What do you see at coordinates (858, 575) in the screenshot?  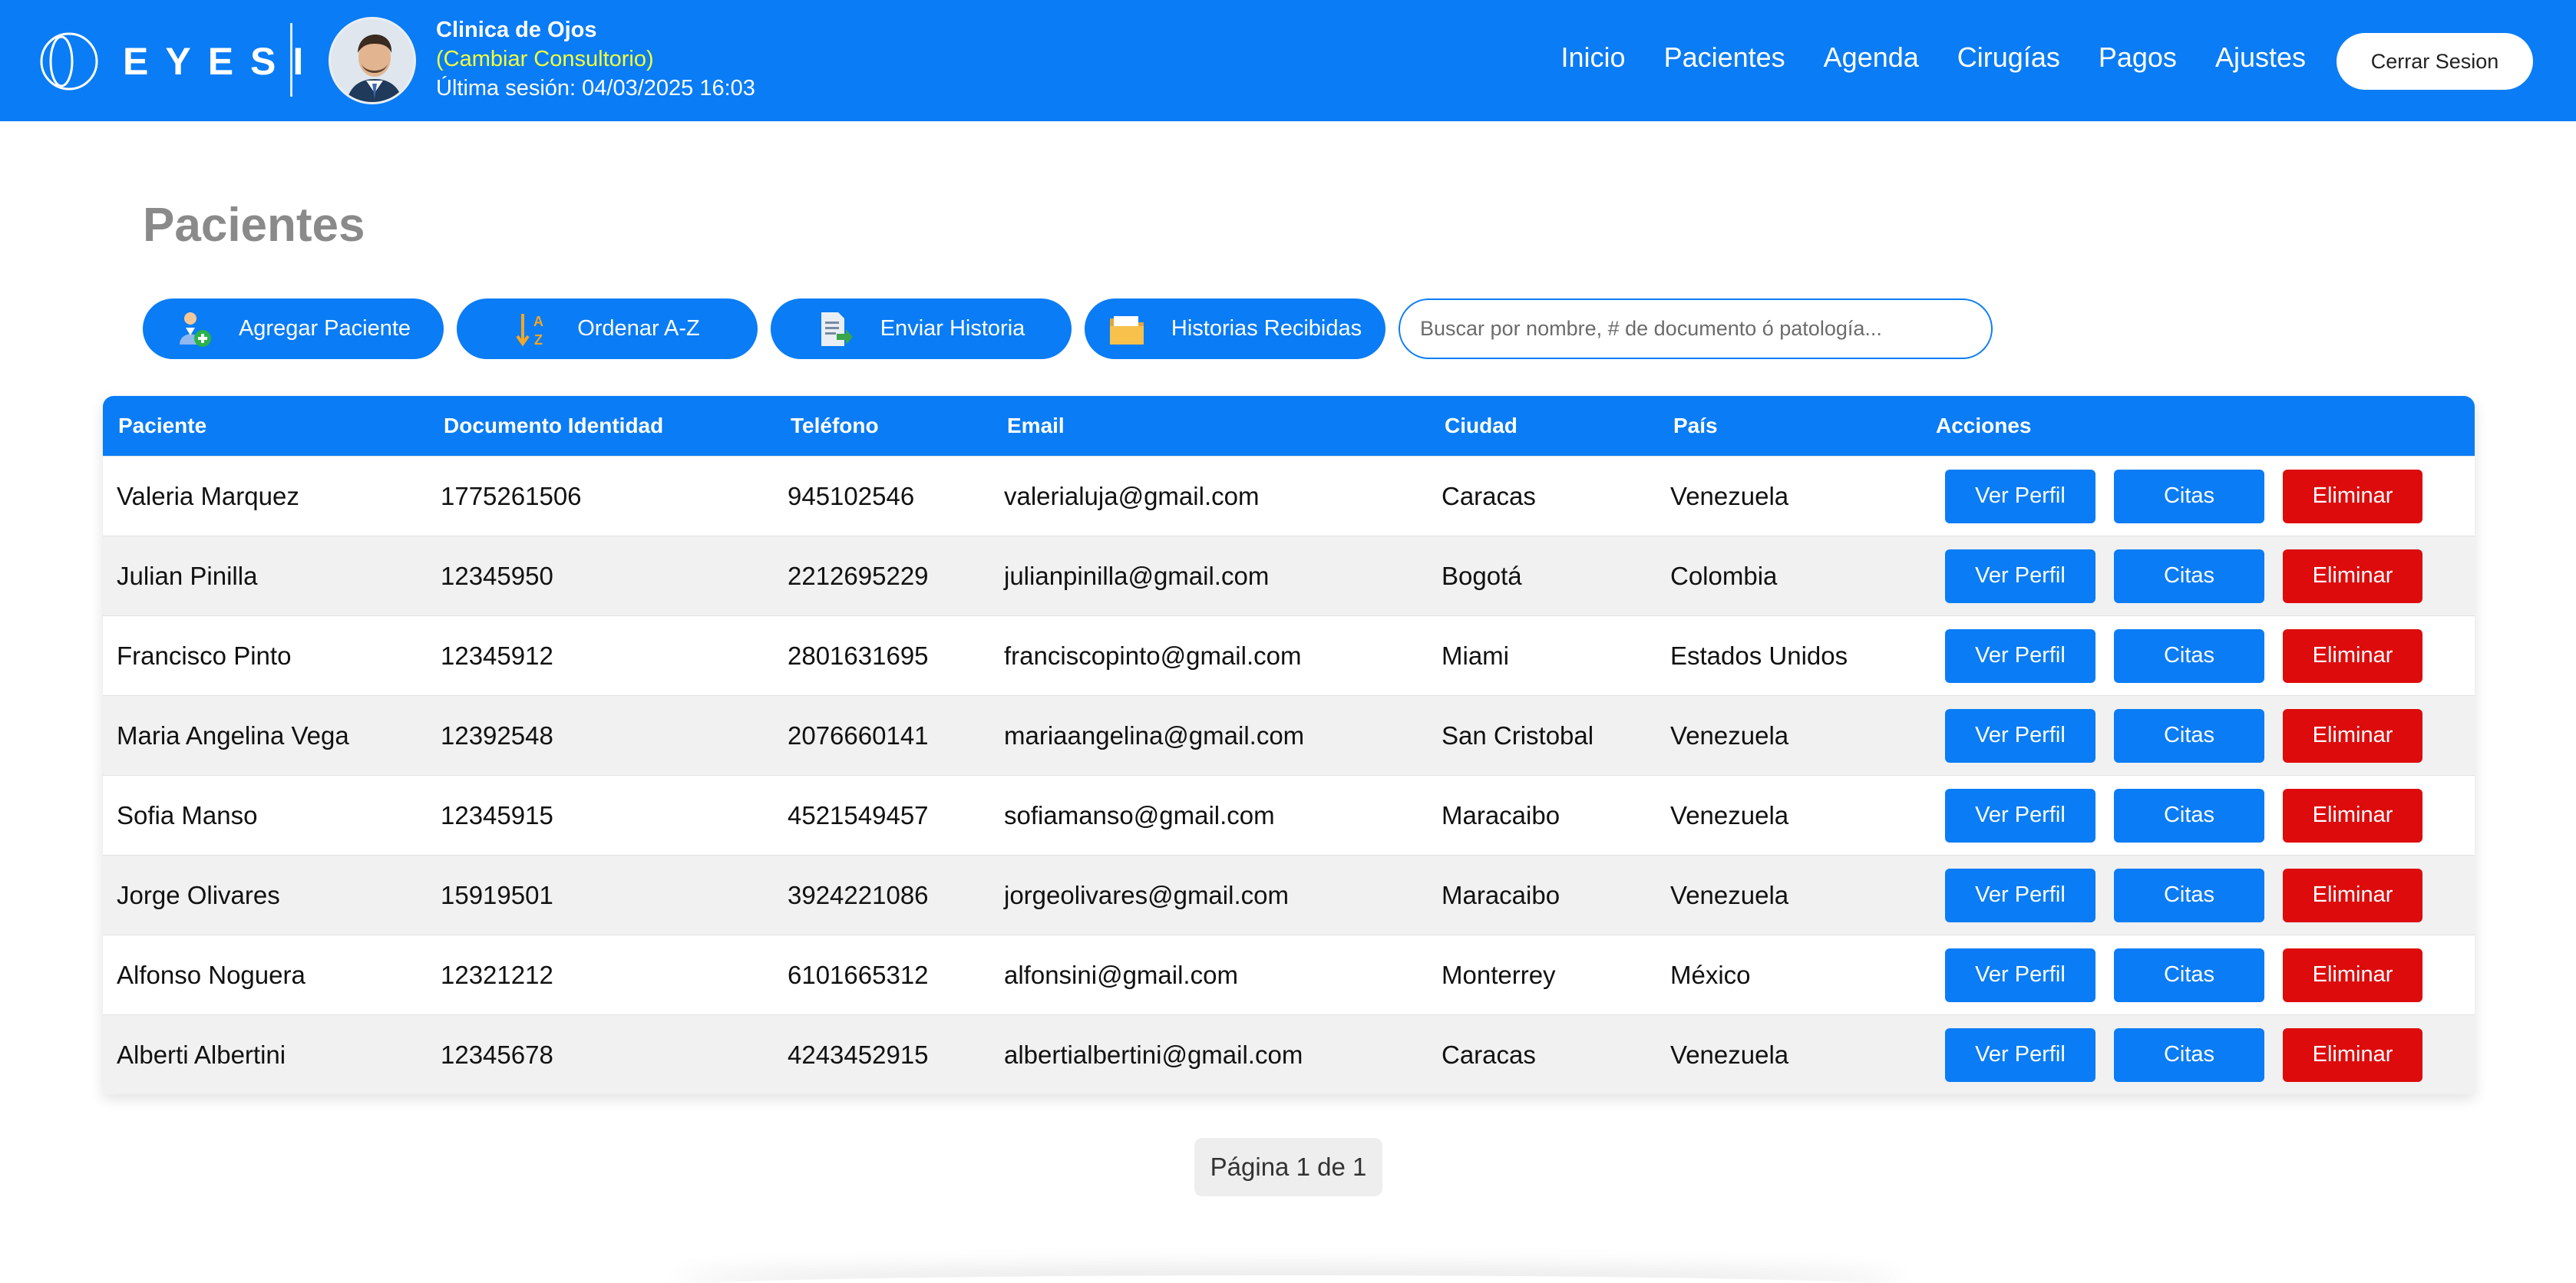 I see `cell-phone: 2212695229` at bounding box center [858, 575].